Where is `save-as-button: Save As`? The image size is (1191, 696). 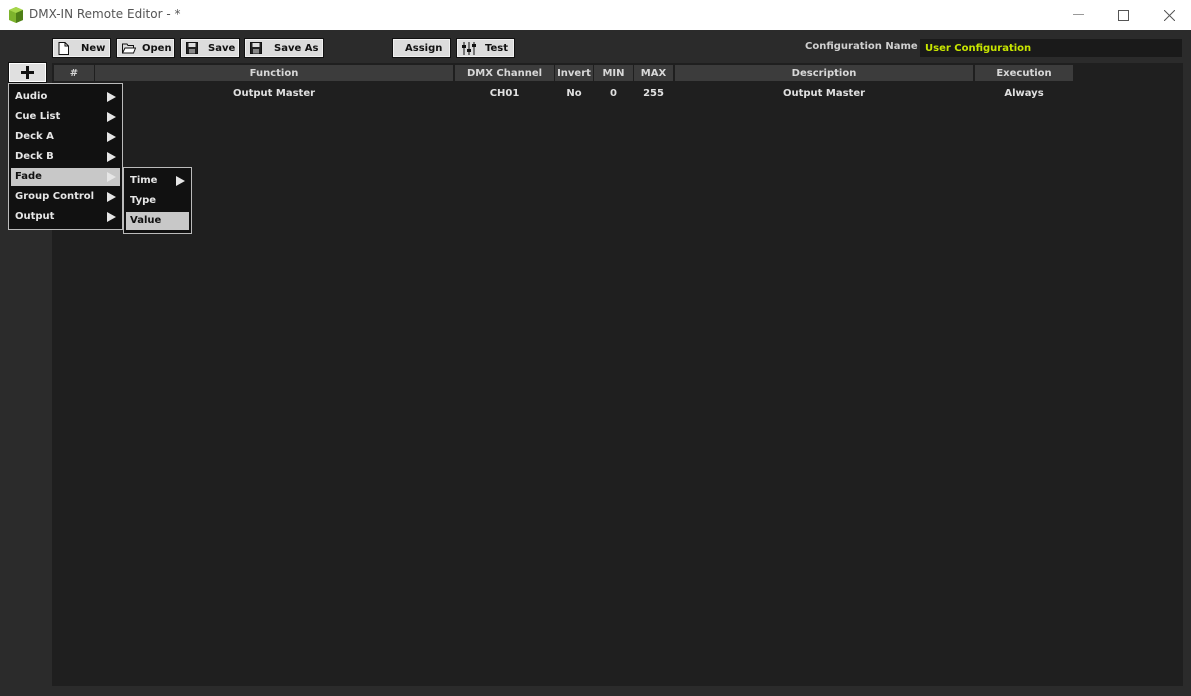
save-as-button: Save As is located at coordinates (284, 48).